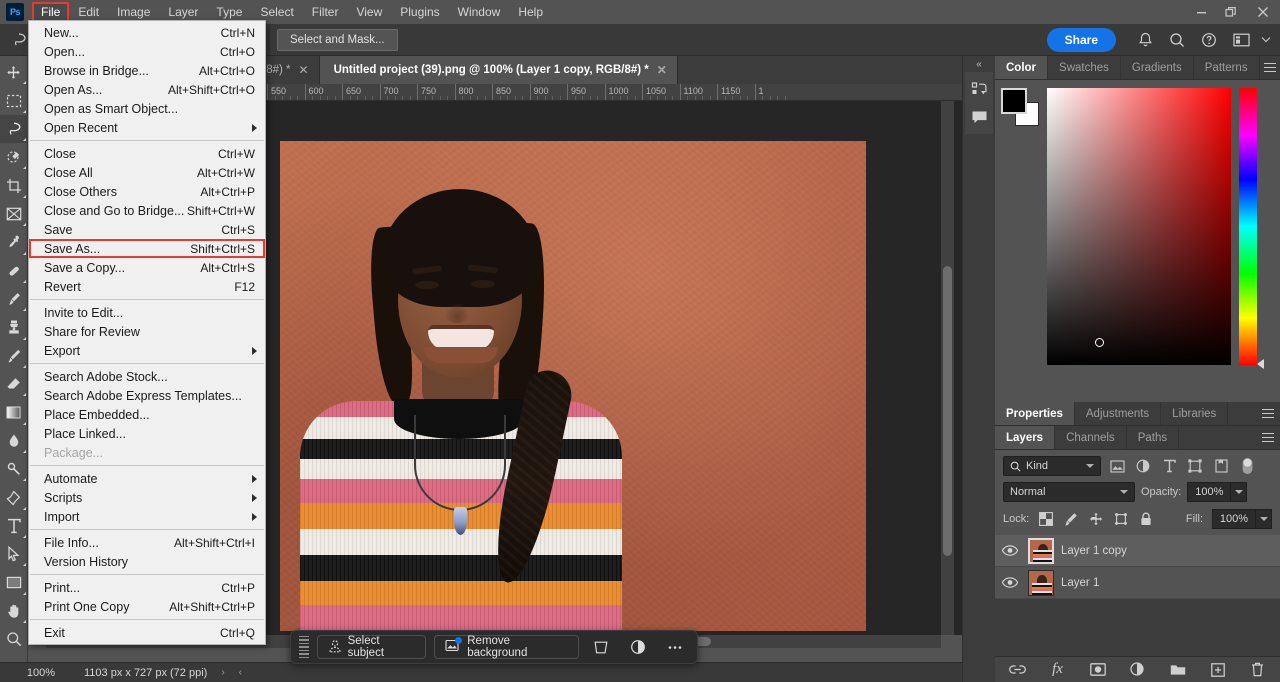 The image size is (1280, 682). What do you see at coordinates (147, 89) in the screenshot?
I see `file-menu-item-open-as: Open As... Alt+Shift+Ctrl+O` at bounding box center [147, 89].